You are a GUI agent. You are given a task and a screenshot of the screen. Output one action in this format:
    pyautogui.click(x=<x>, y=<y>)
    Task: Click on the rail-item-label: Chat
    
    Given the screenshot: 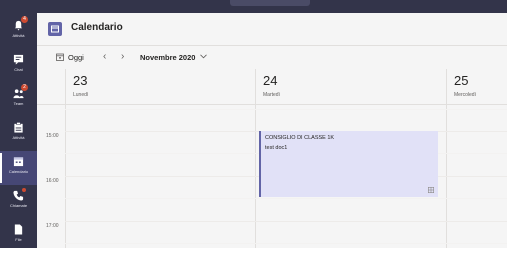 What is the action you would take?
    pyautogui.click(x=18, y=69)
    